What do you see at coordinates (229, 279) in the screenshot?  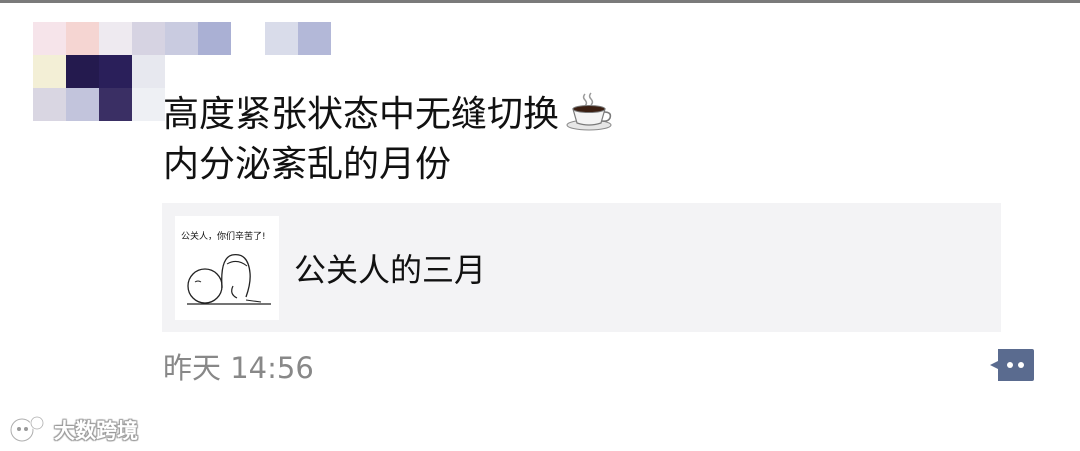 I see `tired-person-drawing` at bounding box center [229, 279].